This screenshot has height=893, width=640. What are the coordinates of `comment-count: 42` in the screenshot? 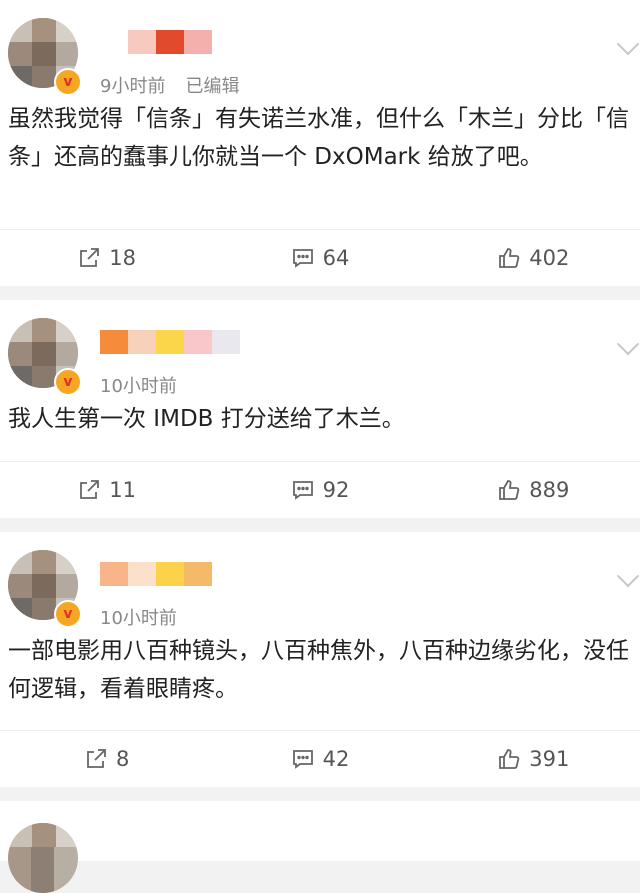 It's located at (336, 759).